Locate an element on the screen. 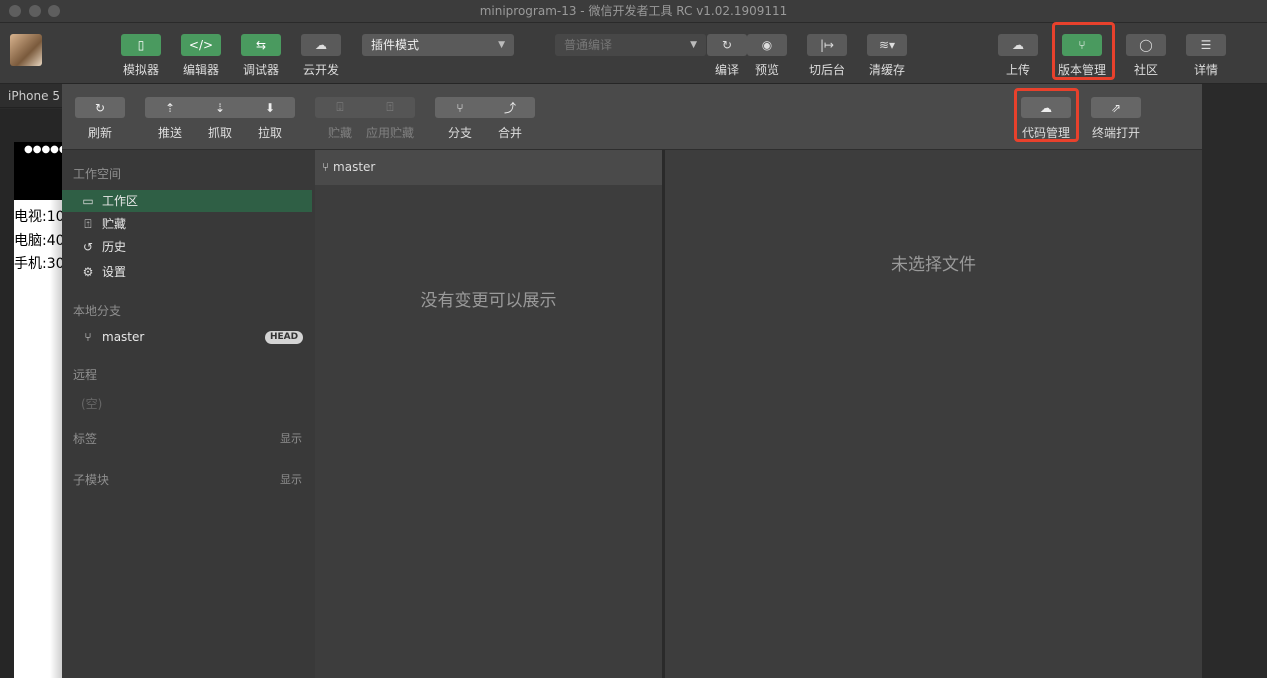 The width and height of the screenshot is (1267, 678). folder-icon: ▭ is located at coordinates (88, 201).